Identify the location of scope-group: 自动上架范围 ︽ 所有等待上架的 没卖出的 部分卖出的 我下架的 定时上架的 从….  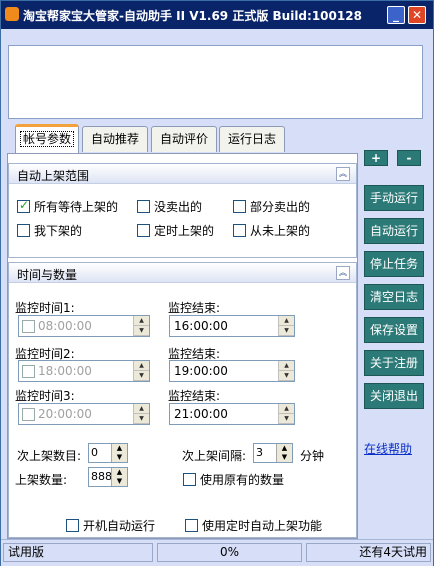
(182, 210).